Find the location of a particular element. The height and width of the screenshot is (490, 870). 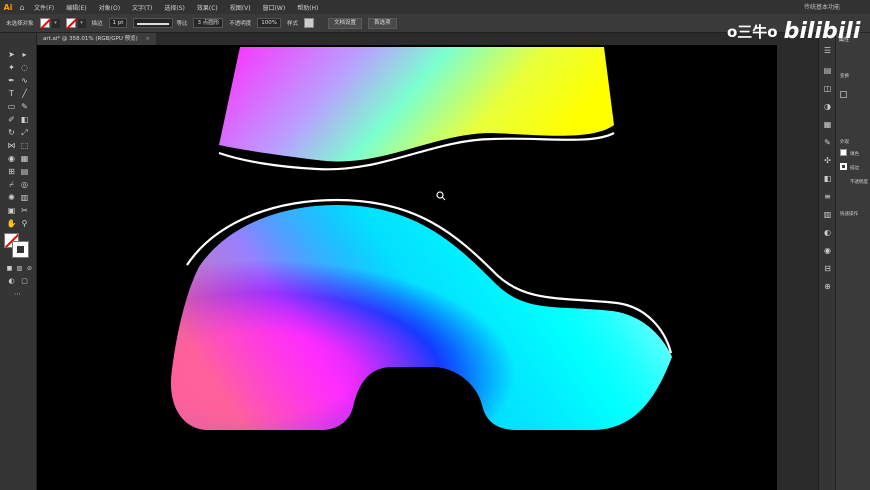

mesh-tool-icon: ⊞ is located at coordinates (11, 171).